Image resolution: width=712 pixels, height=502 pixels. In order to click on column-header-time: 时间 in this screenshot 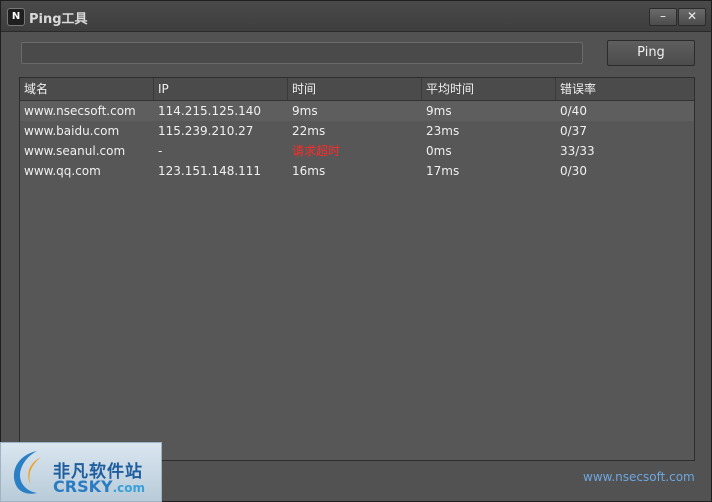, I will do `click(355, 89)`.